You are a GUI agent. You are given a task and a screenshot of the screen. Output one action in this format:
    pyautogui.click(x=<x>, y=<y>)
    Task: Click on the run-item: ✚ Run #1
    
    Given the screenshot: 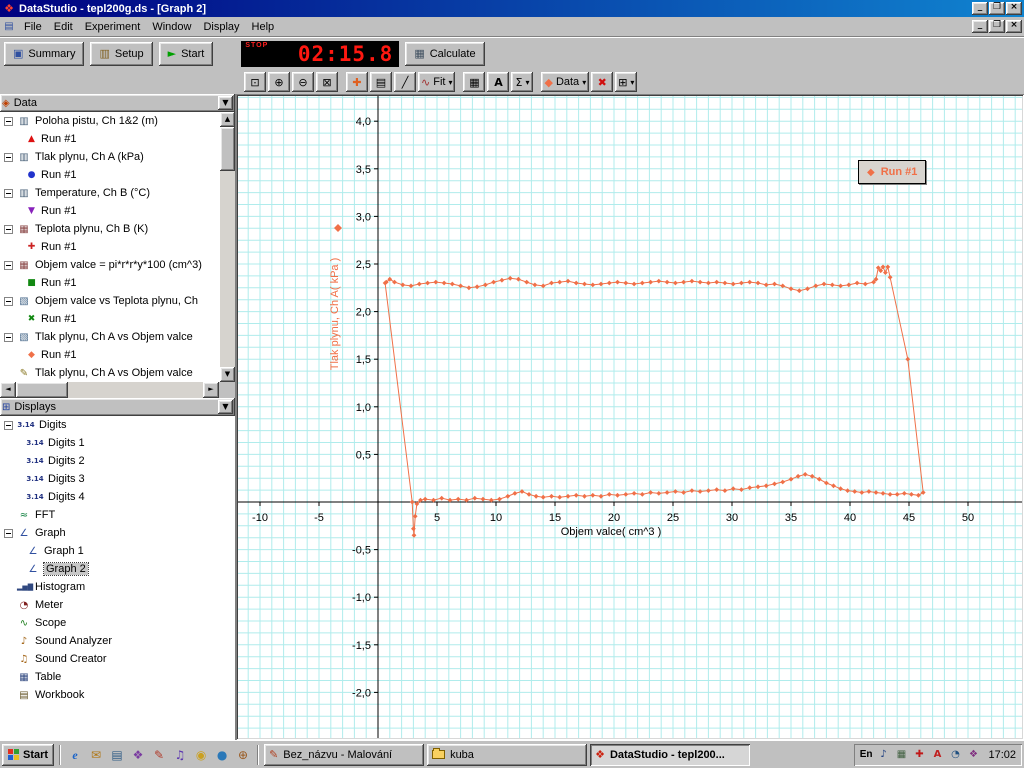 What is the action you would take?
    pyautogui.click(x=117, y=247)
    